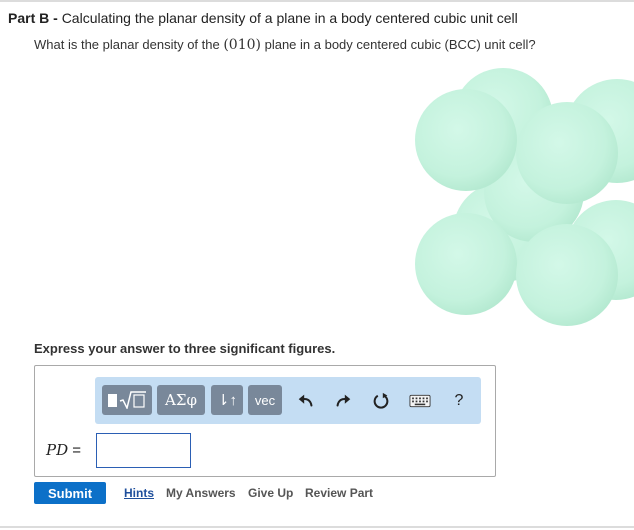  What do you see at coordinates (306, 401) in the screenshot?
I see `undo-icon` at bounding box center [306, 401].